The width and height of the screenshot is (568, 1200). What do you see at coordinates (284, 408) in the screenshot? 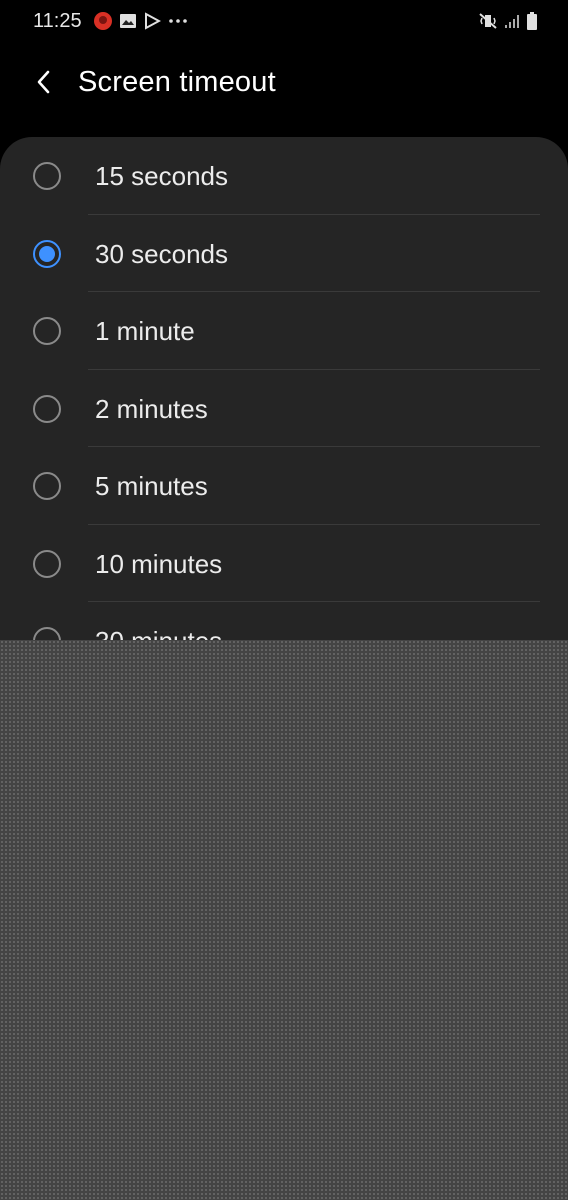
I see `option-2-minutes: 2 minutes` at bounding box center [284, 408].